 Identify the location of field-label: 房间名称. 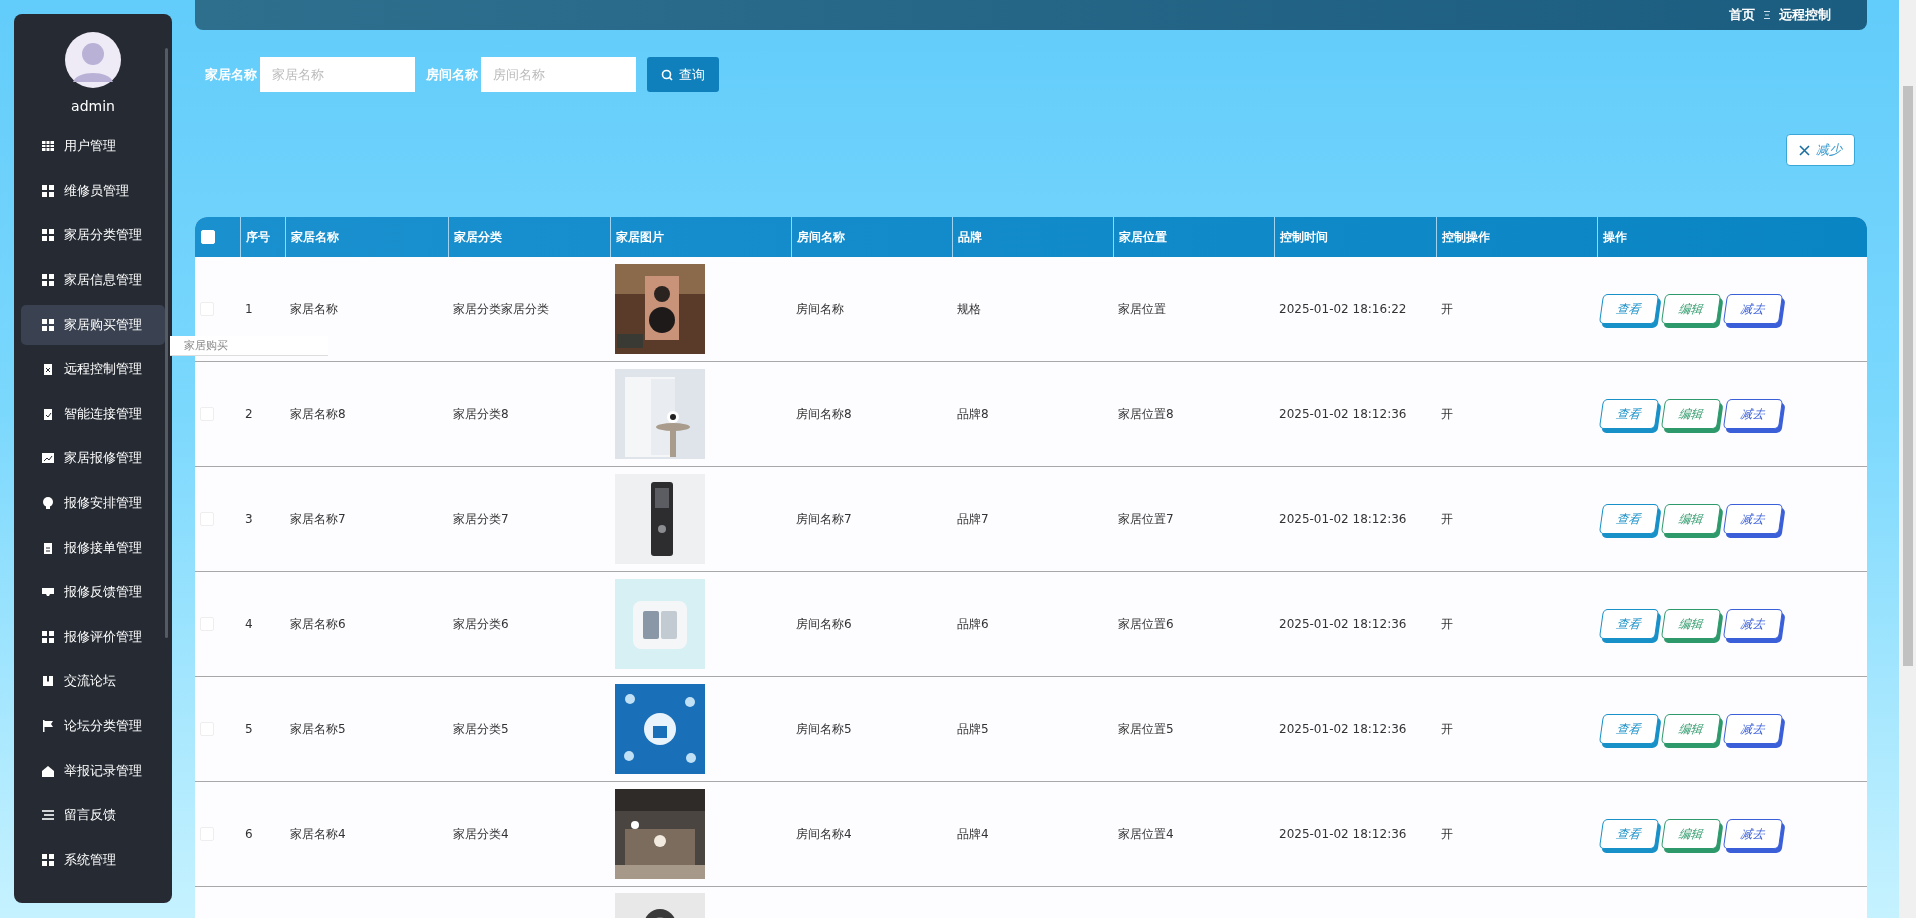
(452, 74).